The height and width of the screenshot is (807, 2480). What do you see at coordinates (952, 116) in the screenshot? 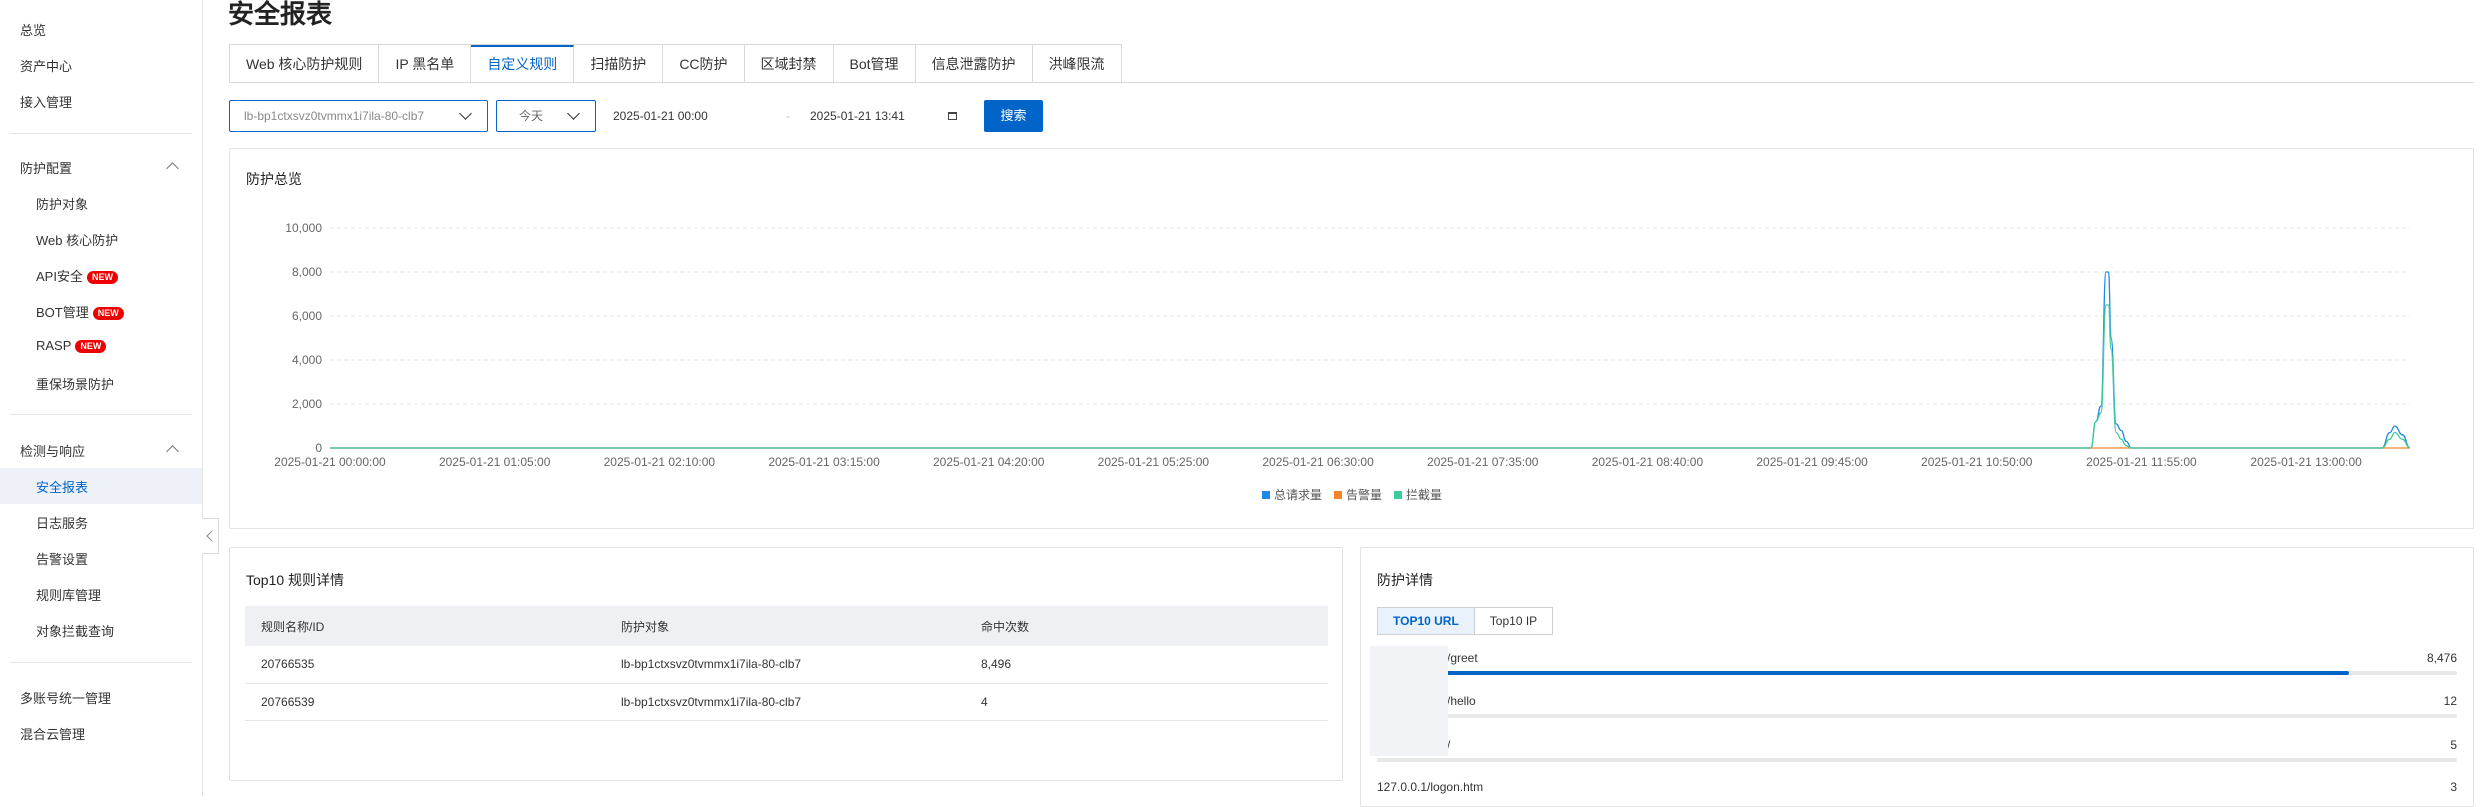
I see `calendar-icon` at bounding box center [952, 116].